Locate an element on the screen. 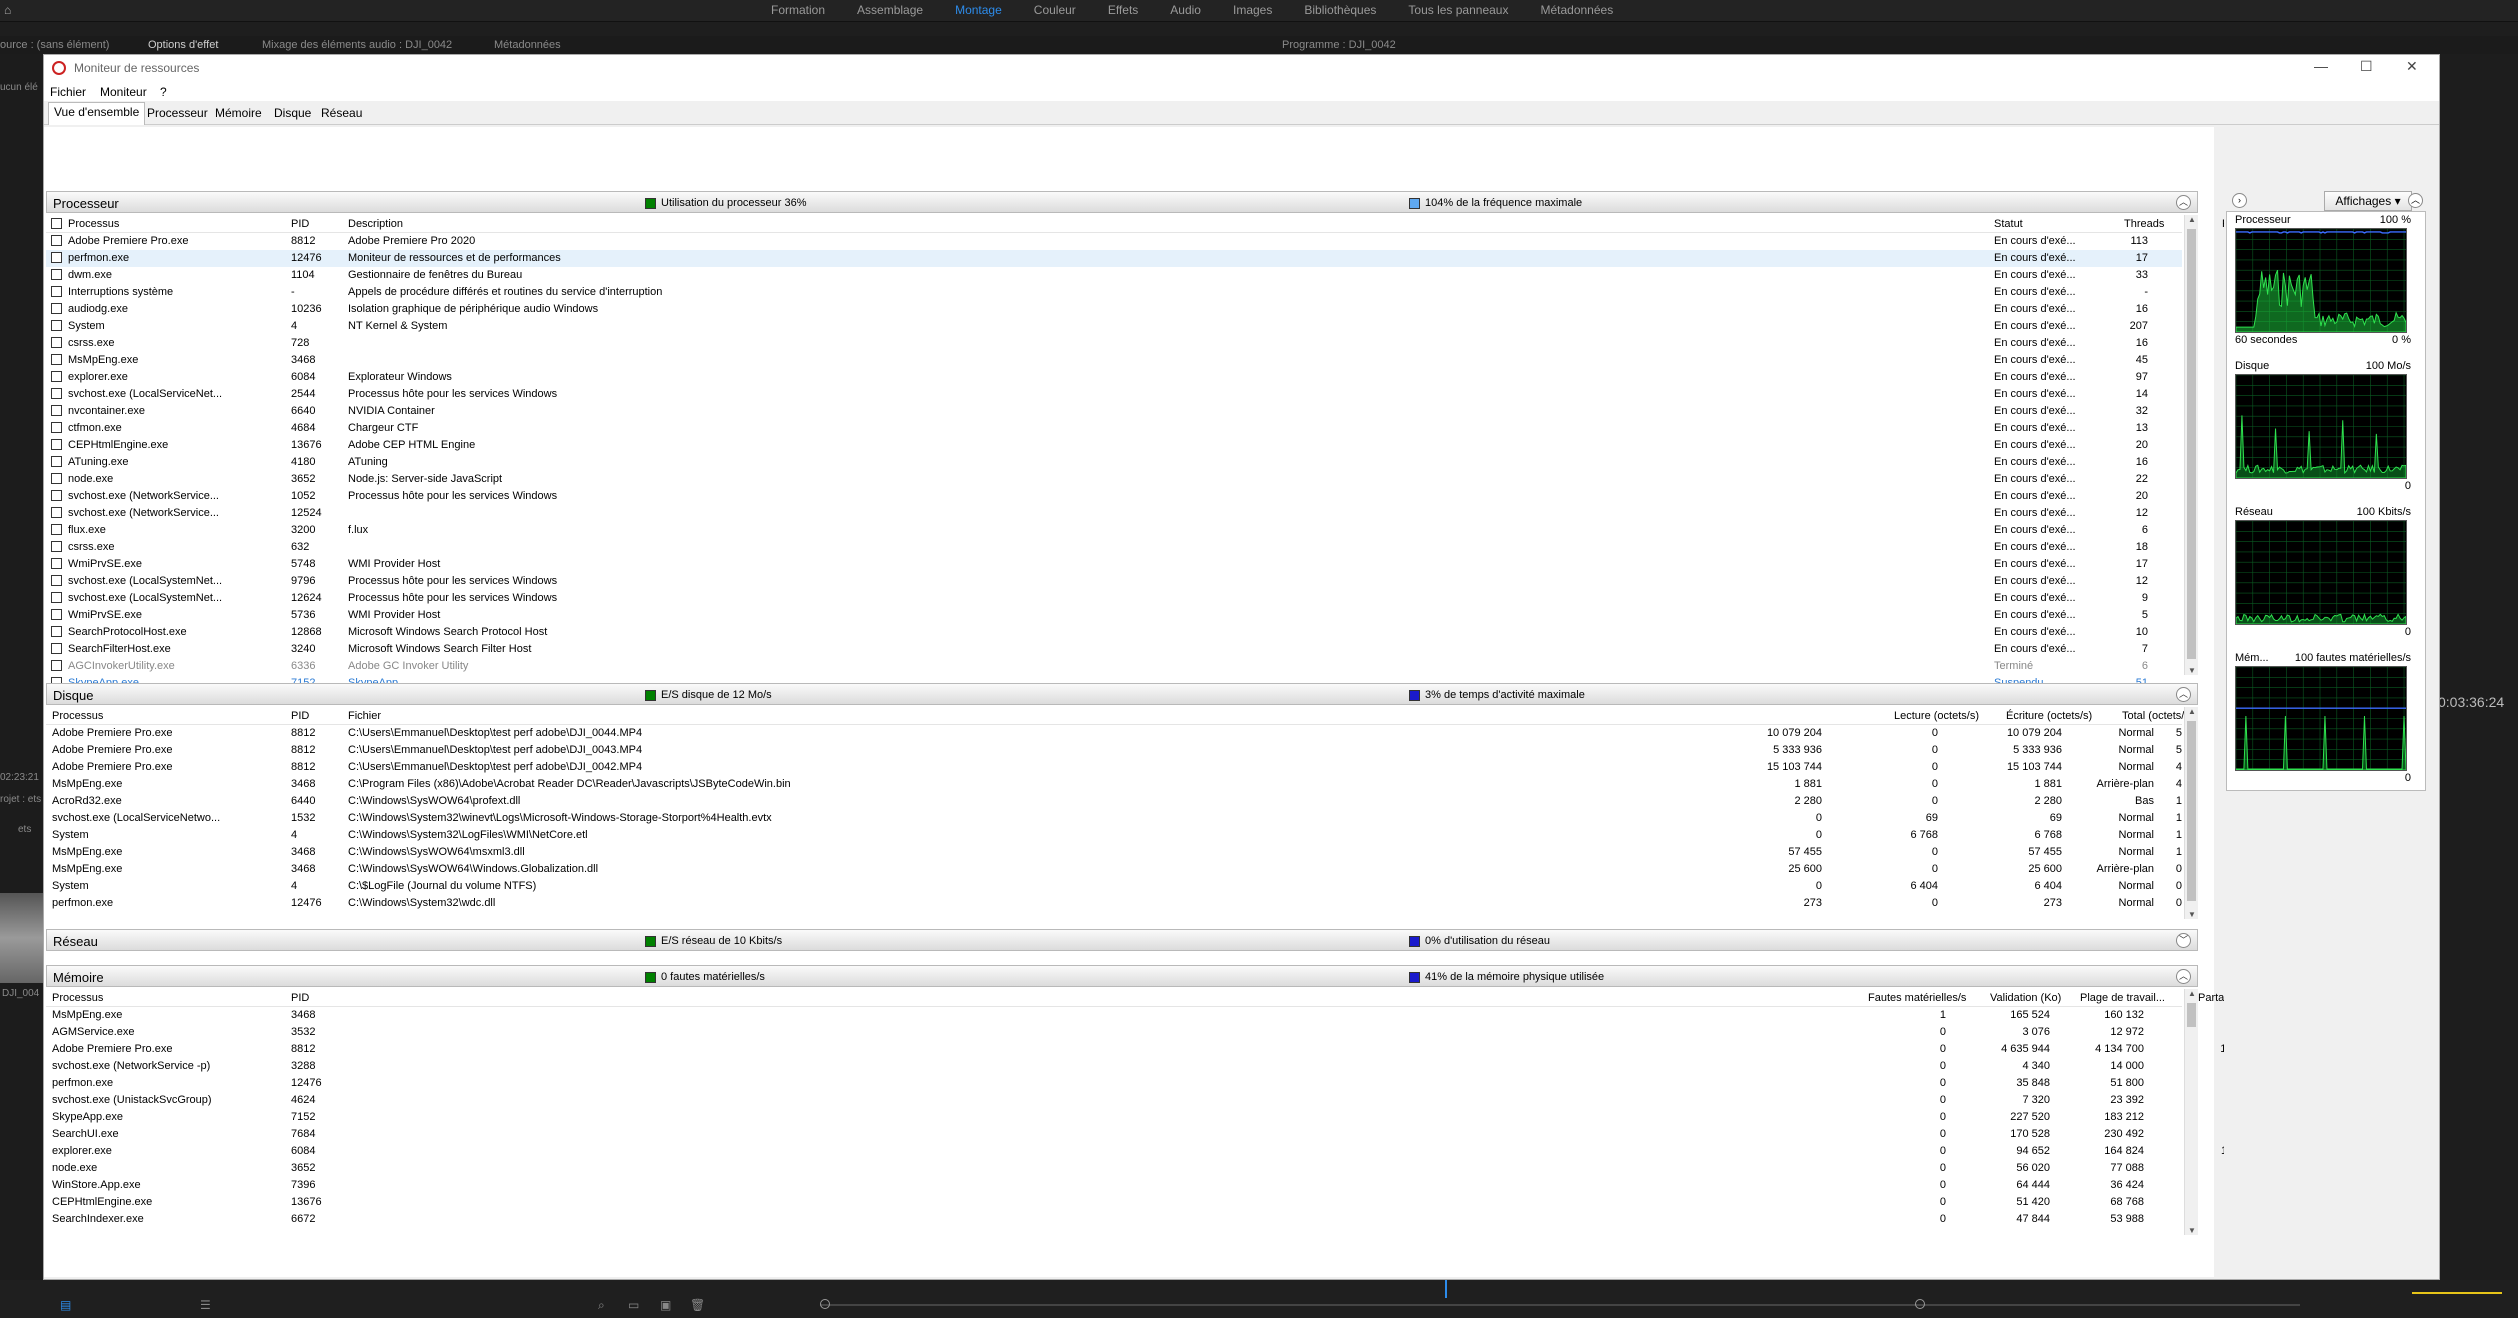 This screenshot has height=1318, width=2518. collapse-graphs-icon: ︿ is located at coordinates (2415, 200).